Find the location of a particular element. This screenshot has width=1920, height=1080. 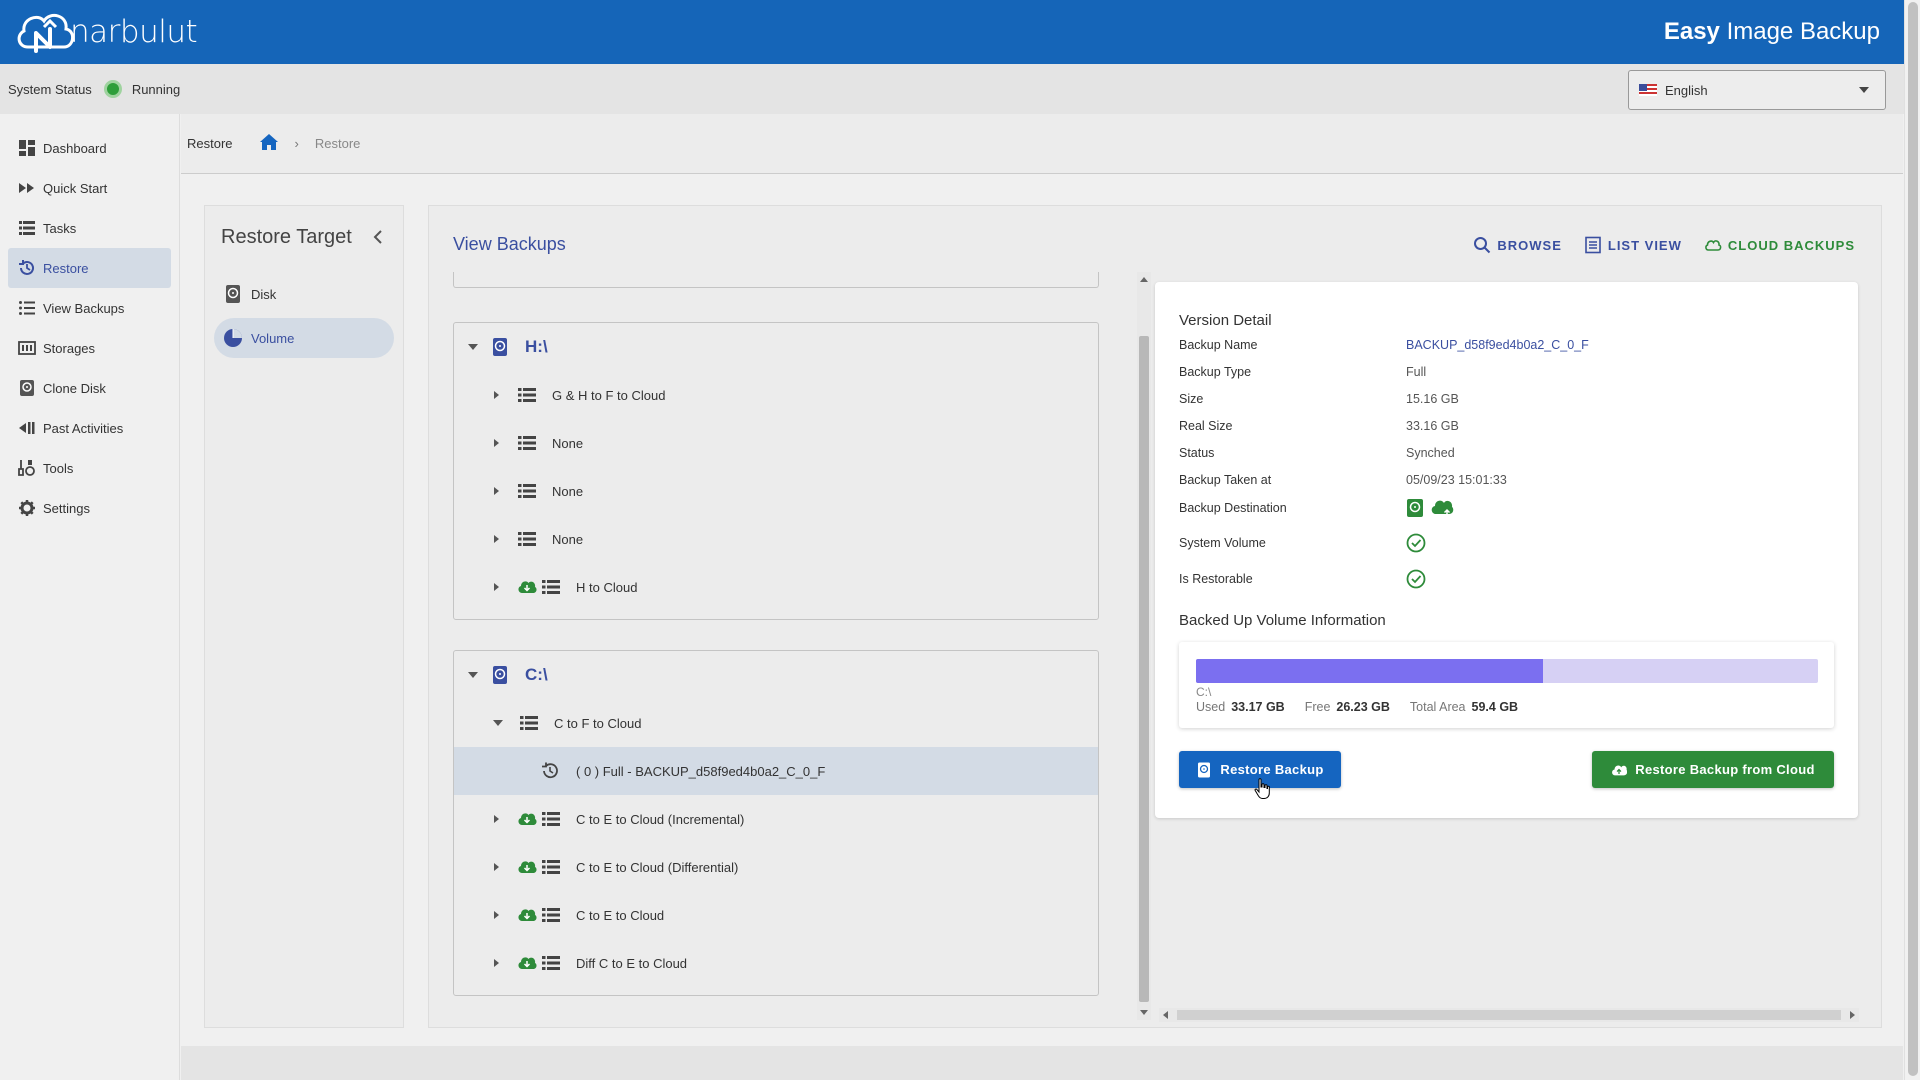

tree-scrollbar is located at coordinates (1144, 646).